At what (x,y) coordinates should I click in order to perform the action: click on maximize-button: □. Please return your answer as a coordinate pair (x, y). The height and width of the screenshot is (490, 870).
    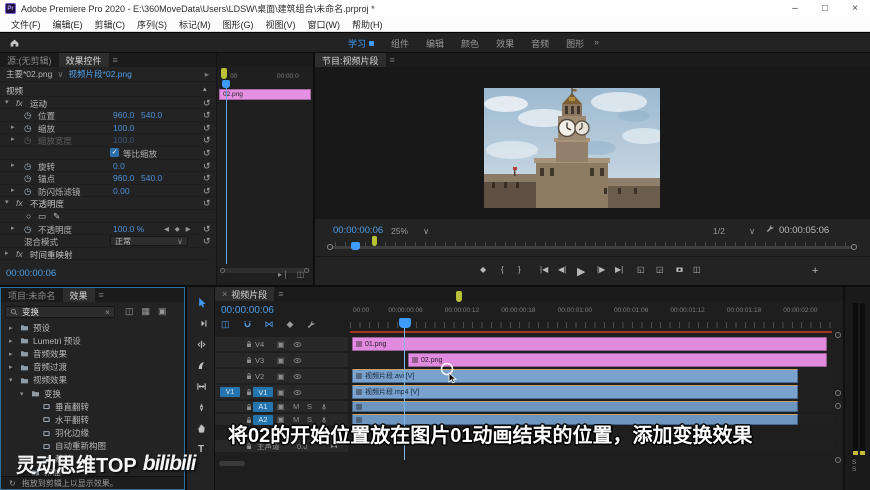
    Looking at the image, I should click on (825, 8).